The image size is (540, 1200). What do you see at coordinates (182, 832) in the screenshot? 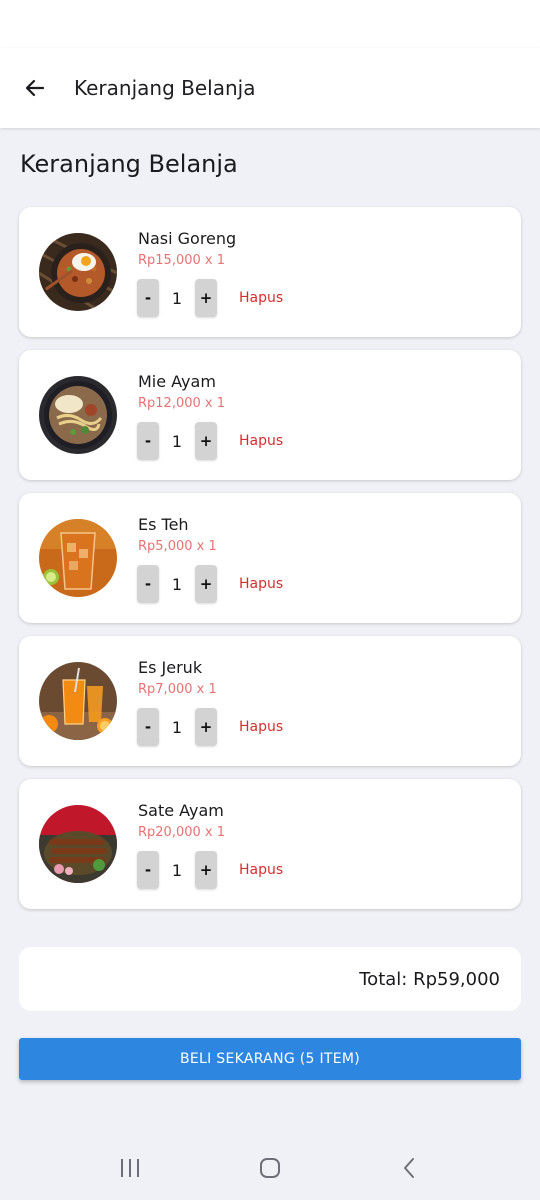
I see `item-price: Rp20,000 x 1` at bounding box center [182, 832].